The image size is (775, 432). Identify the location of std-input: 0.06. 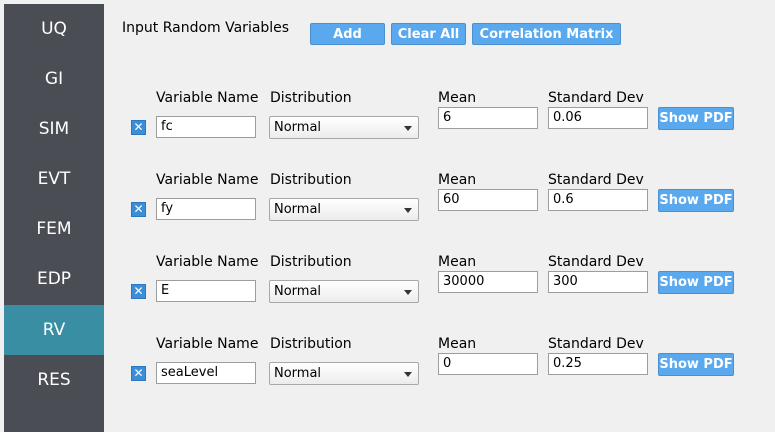
(598, 118).